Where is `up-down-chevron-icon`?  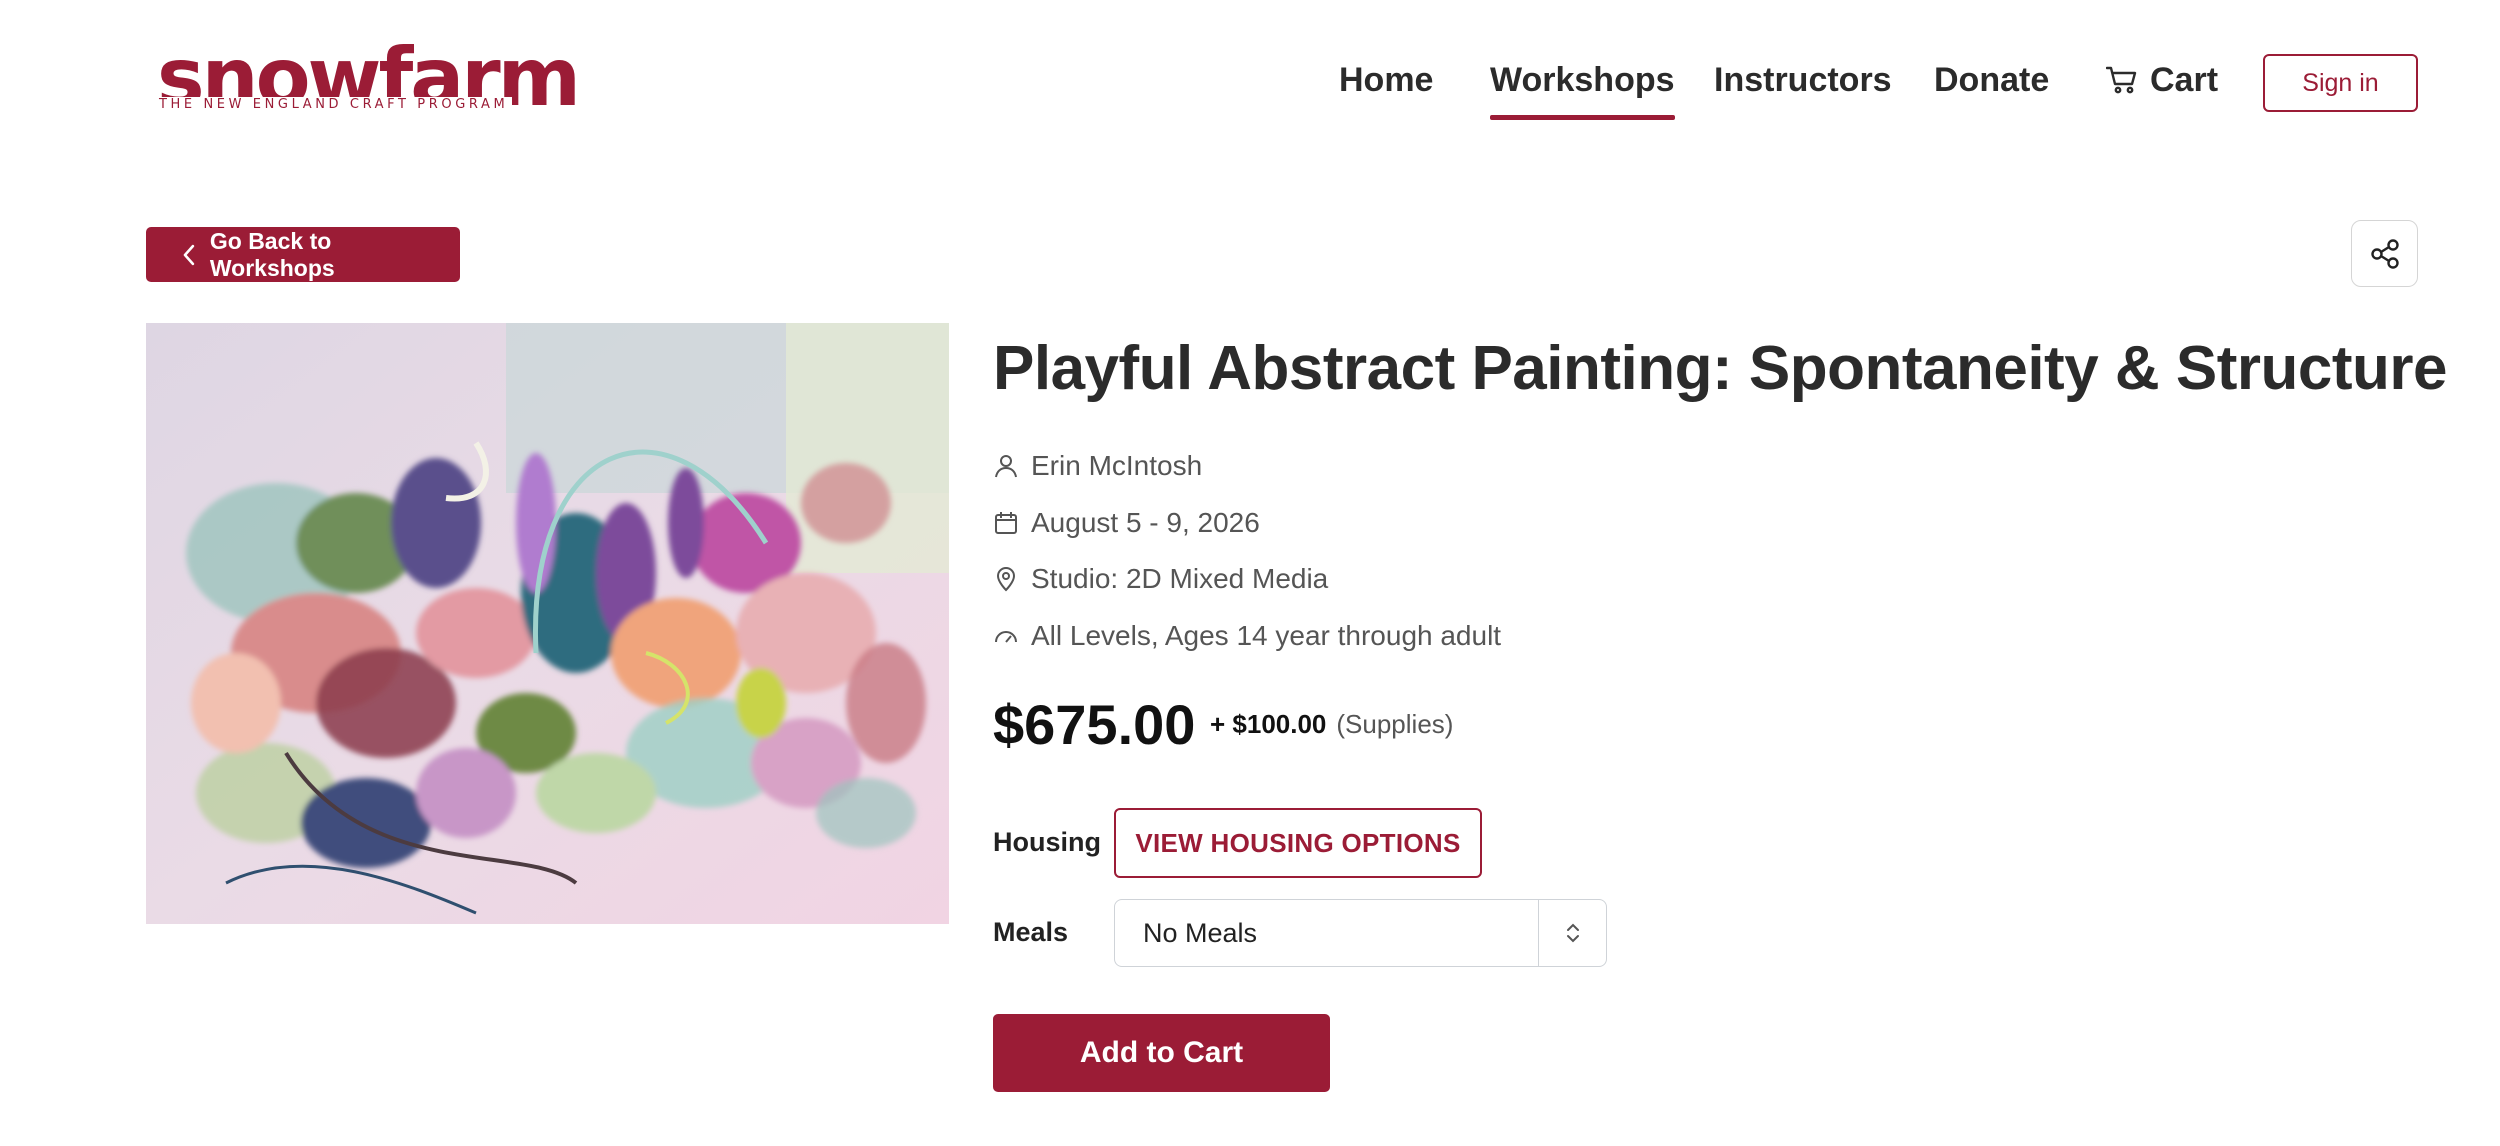 up-down-chevron-icon is located at coordinates (1572, 933).